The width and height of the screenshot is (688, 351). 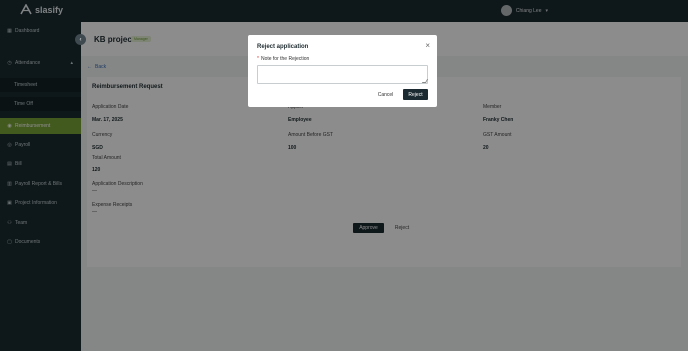 I want to click on cancel-button: Cancel, so click(x=385, y=94).